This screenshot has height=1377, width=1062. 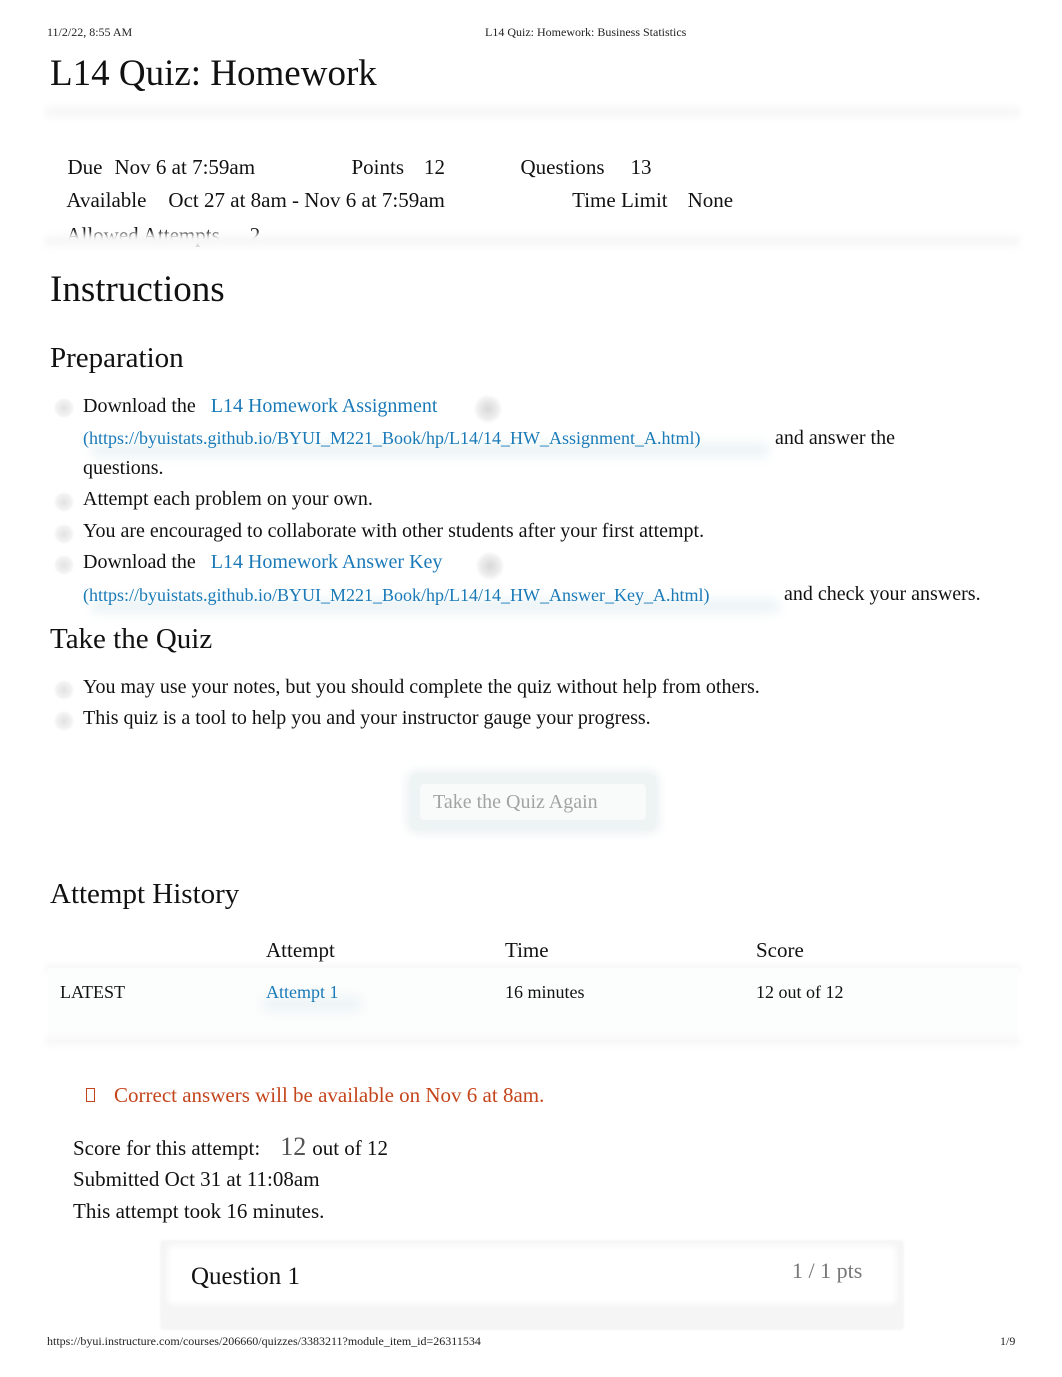 I want to click on item-continuation: questions., so click(x=123, y=468).